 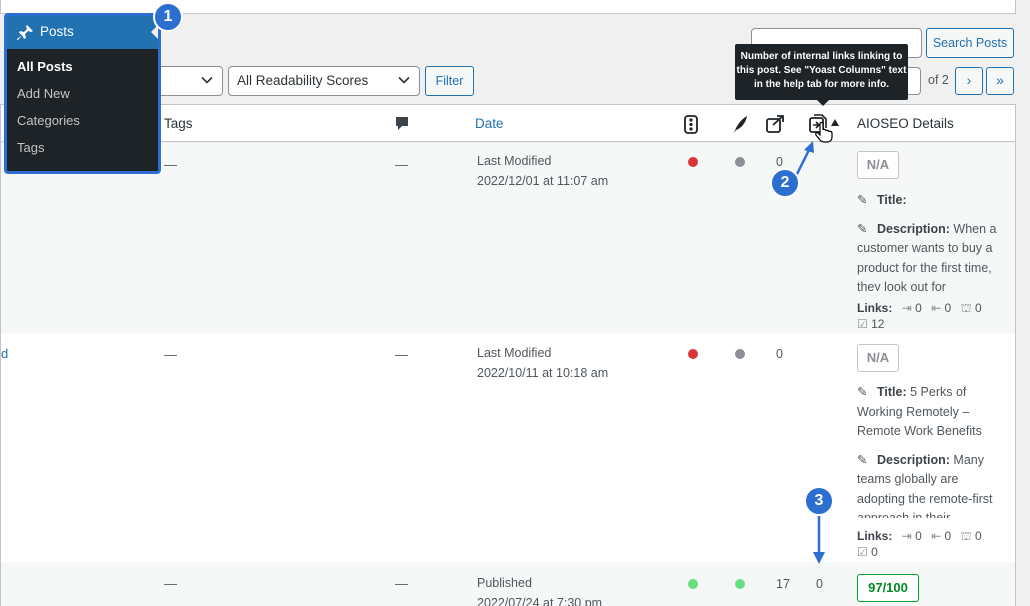 I want to click on menu-item-categories: Categories, so click(x=82, y=120).